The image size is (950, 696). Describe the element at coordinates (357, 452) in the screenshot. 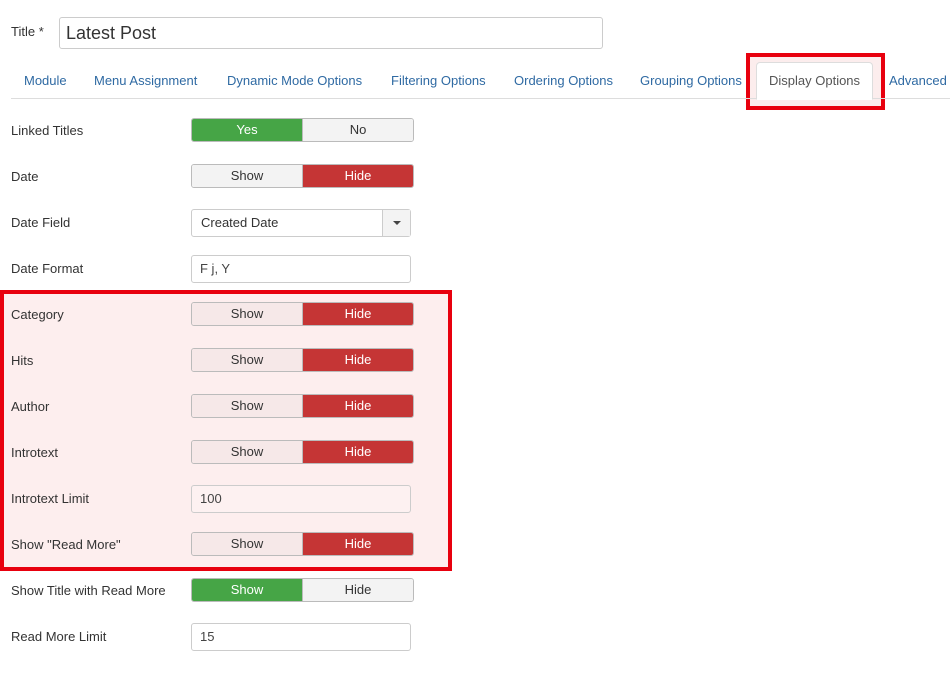

I see `introtext-hide-button: Hide` at that location.